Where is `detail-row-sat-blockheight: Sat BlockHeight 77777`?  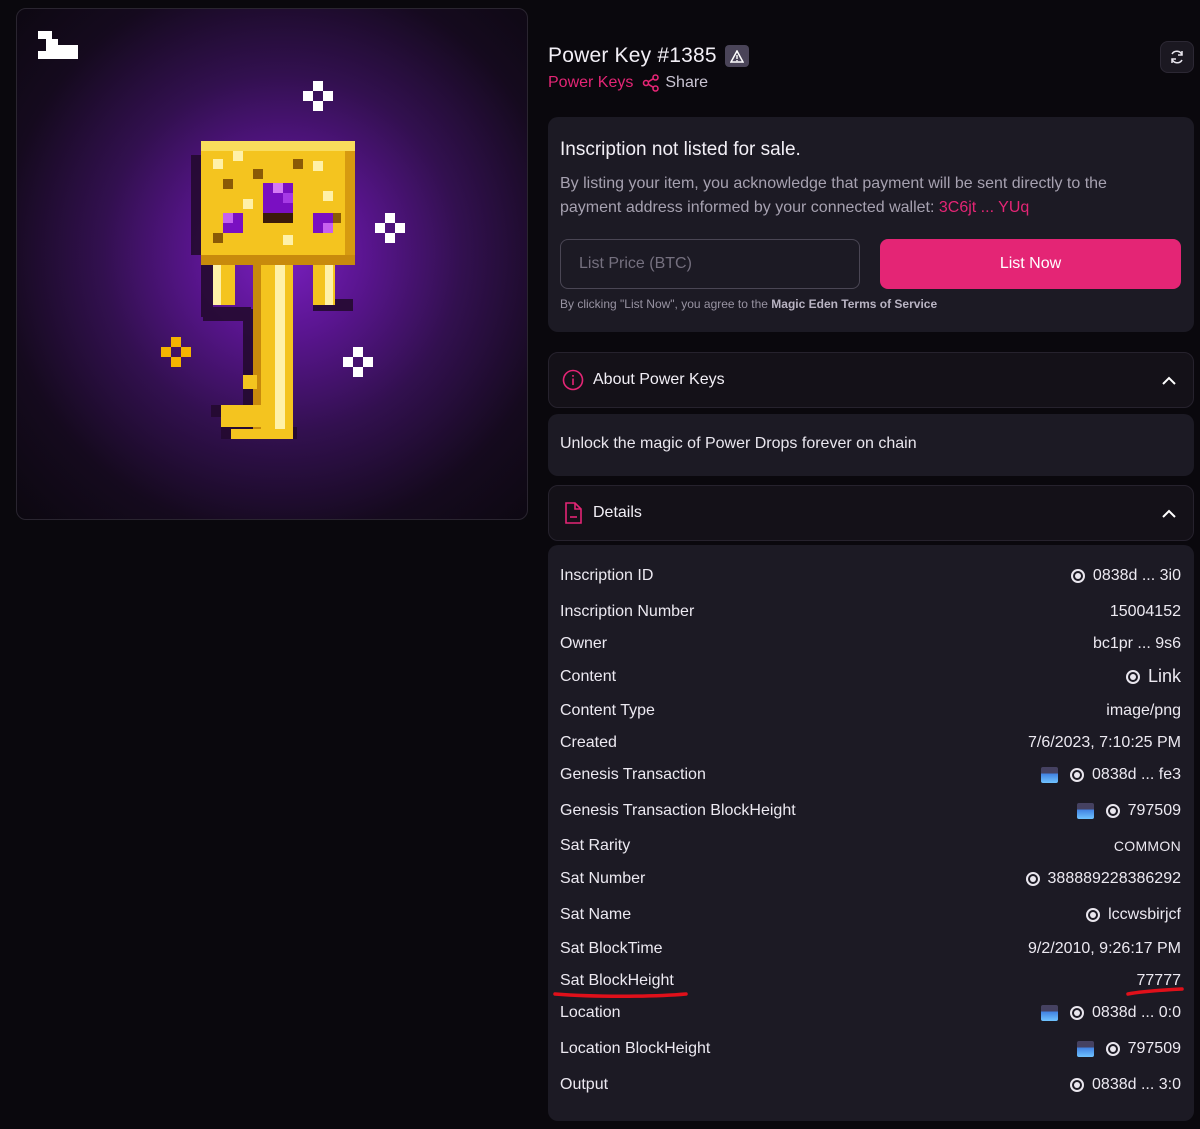 detail-row-sat-blockheight: Sat BlockHeight 77777 is located at coordinates (870, 981).